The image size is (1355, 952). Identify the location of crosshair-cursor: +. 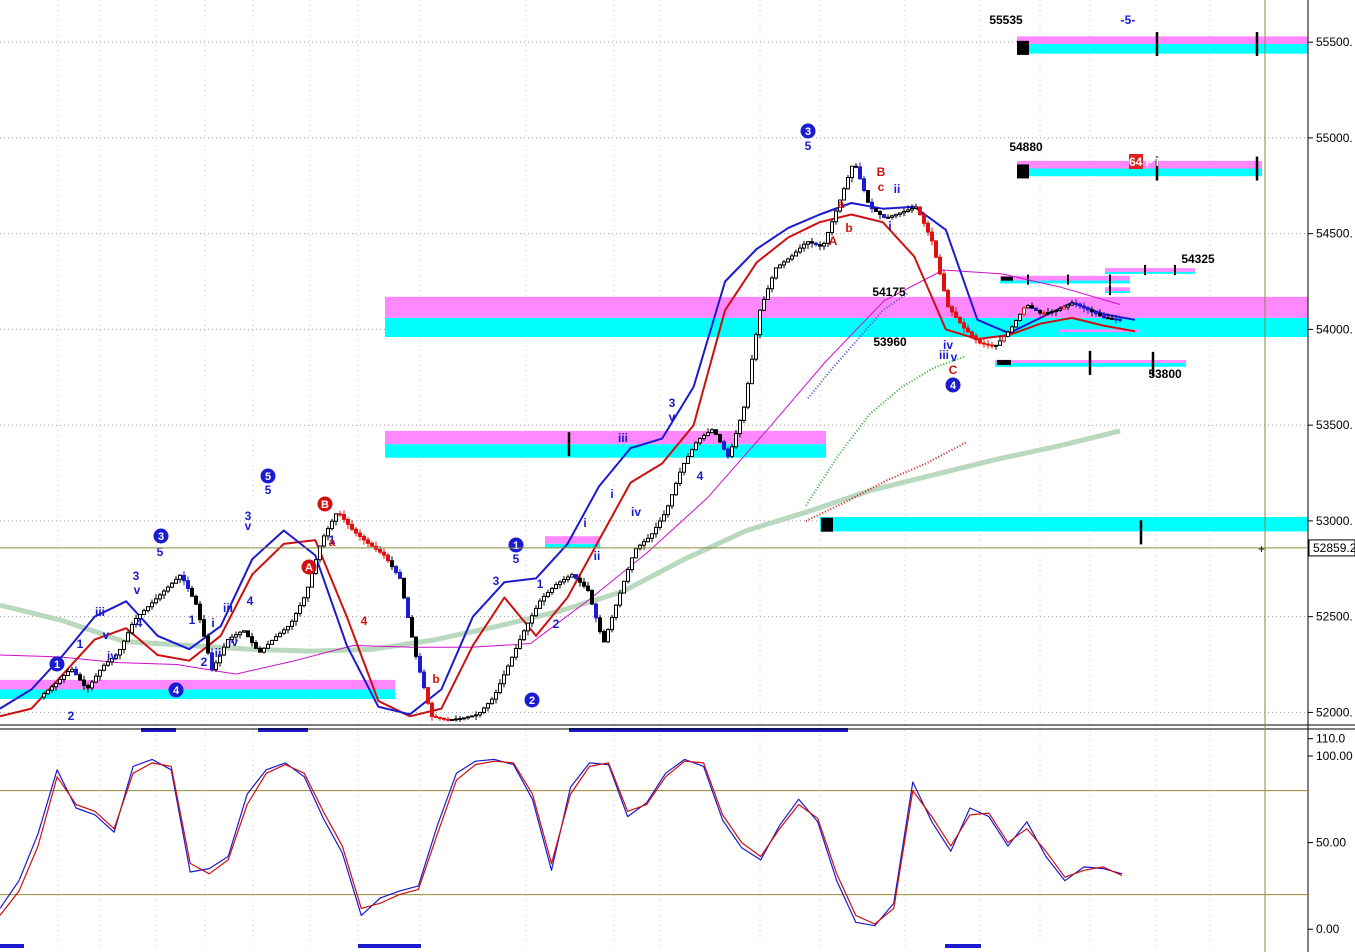
(1261, 549).